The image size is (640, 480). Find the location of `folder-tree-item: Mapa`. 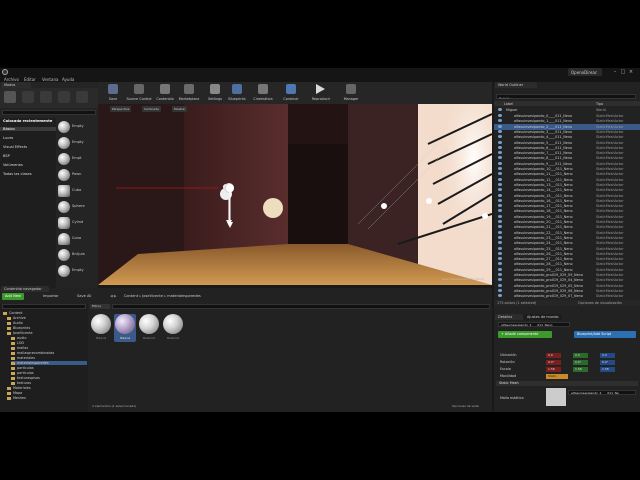

folder-tree-item: Mapa is located at coordinates (14, 393).